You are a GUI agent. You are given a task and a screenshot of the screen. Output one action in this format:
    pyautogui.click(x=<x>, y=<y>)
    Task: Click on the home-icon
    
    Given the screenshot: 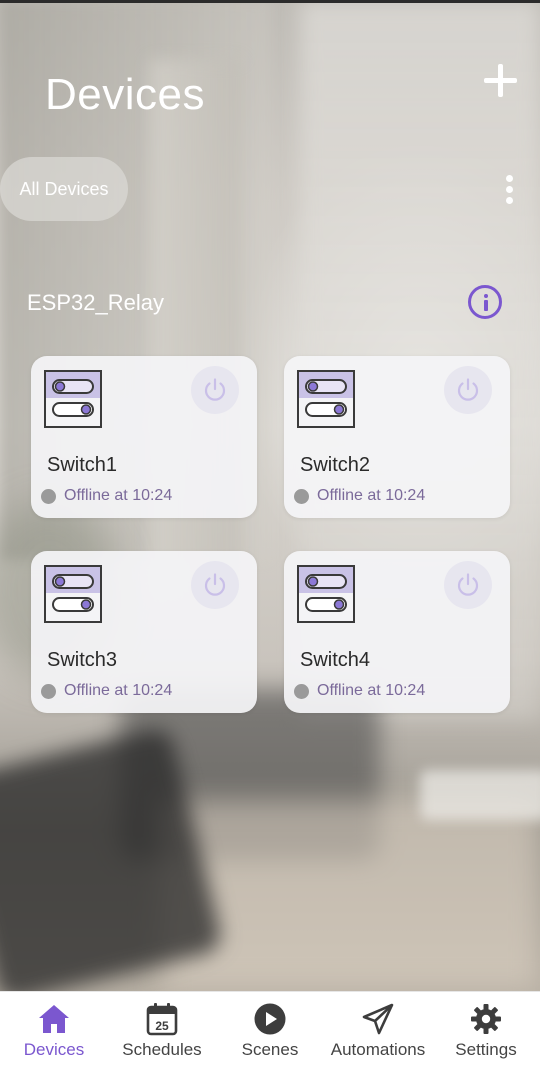 What is the action you would take?
    pyautogui.click(x=54, y=1019)
    